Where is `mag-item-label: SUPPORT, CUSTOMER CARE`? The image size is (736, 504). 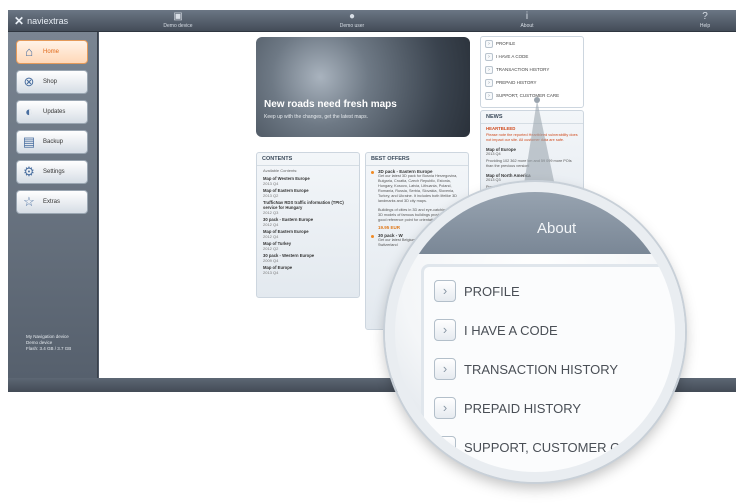 mag-item-label: SUPPORT, CUSTOMER CARE is located at coordinates (555, 447).